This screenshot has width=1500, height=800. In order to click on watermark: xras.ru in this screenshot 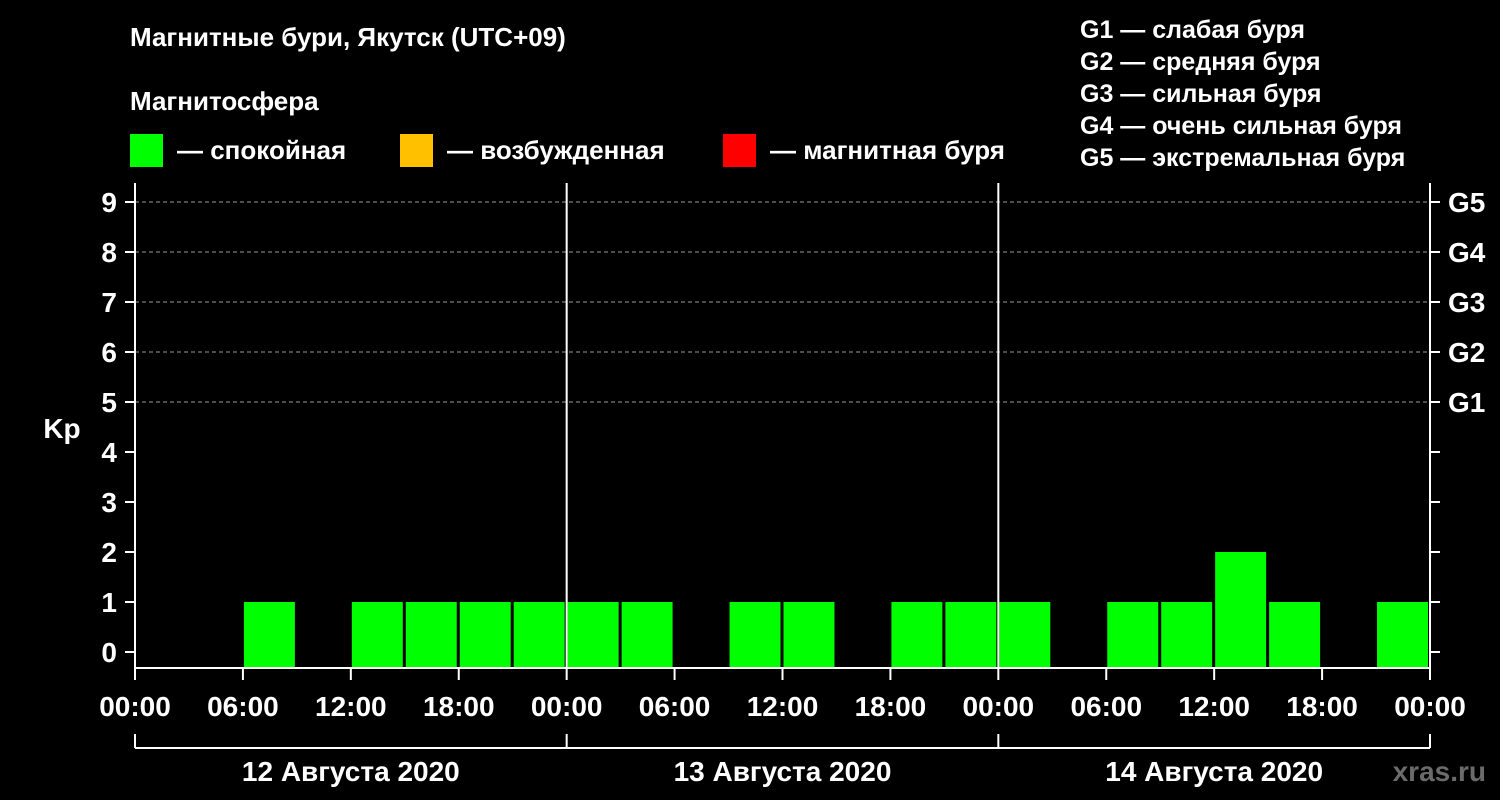, I will do `click(1439, 771)`.